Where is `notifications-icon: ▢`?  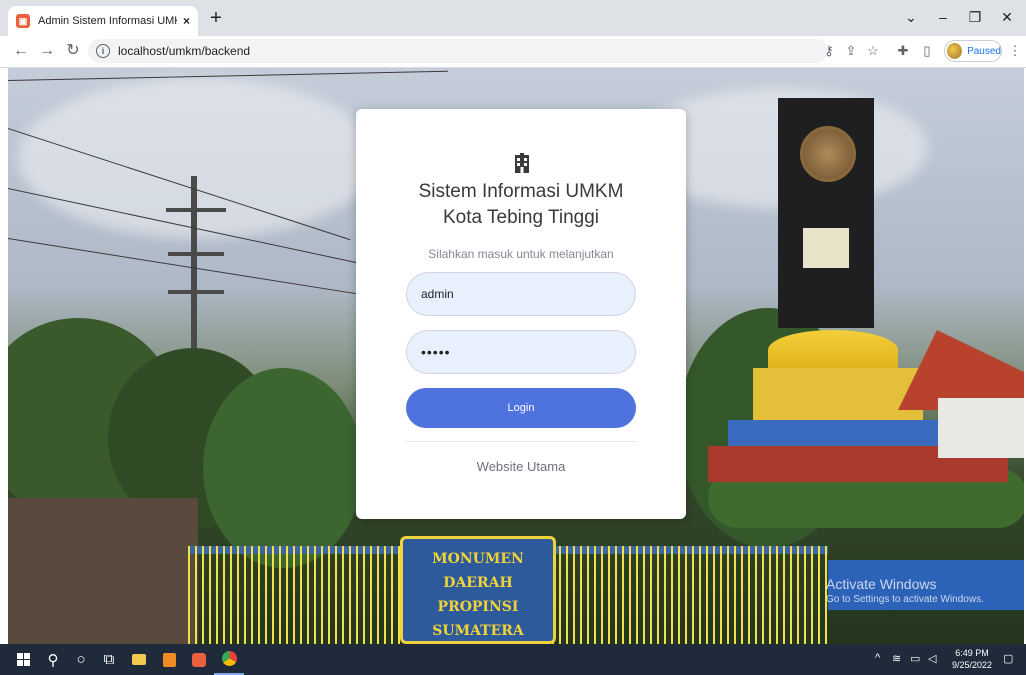 notifications-icon: ▢ is located at coordinates (1008, 658).